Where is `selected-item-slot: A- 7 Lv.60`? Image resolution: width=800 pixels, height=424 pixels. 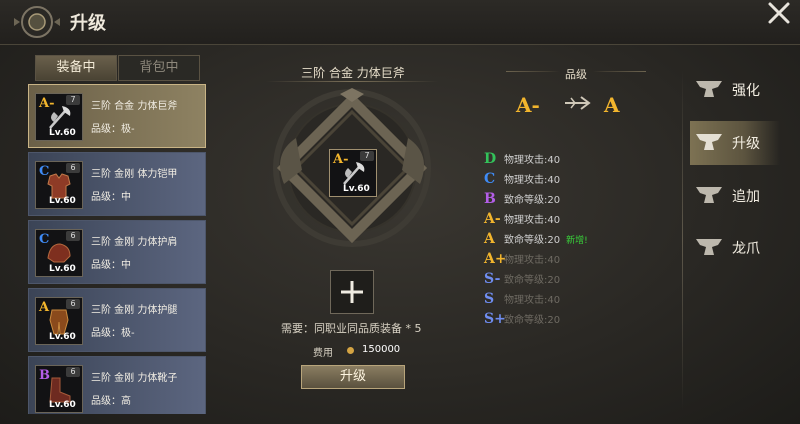
selected-item-slot: A- 7 Lv.60 is located at coordinates (353, 173).